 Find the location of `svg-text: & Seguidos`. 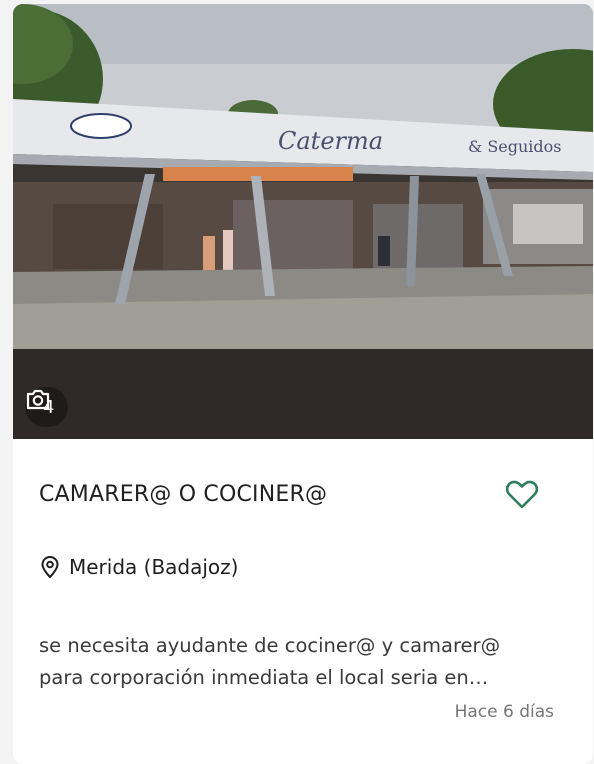

svg-text: & Seguidos is located at coordinates (515, 146).